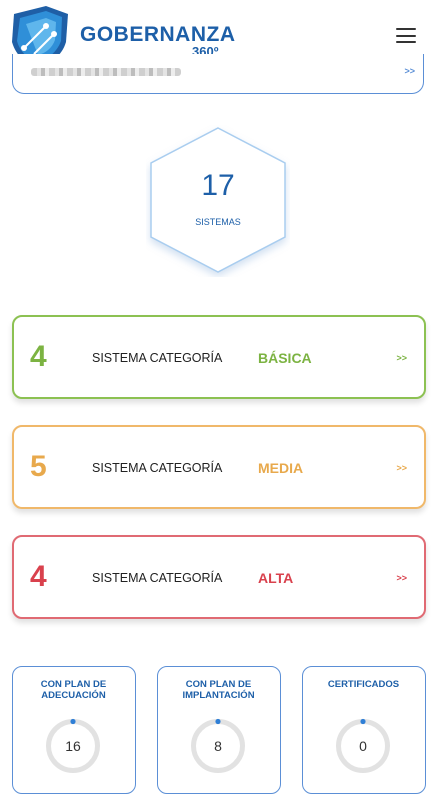 This screenshot has width=438, height=800. I want to click on category-card-basica: 4 SISTEMA CATEGORÍA BÁSICA >>, so click(219, 357).